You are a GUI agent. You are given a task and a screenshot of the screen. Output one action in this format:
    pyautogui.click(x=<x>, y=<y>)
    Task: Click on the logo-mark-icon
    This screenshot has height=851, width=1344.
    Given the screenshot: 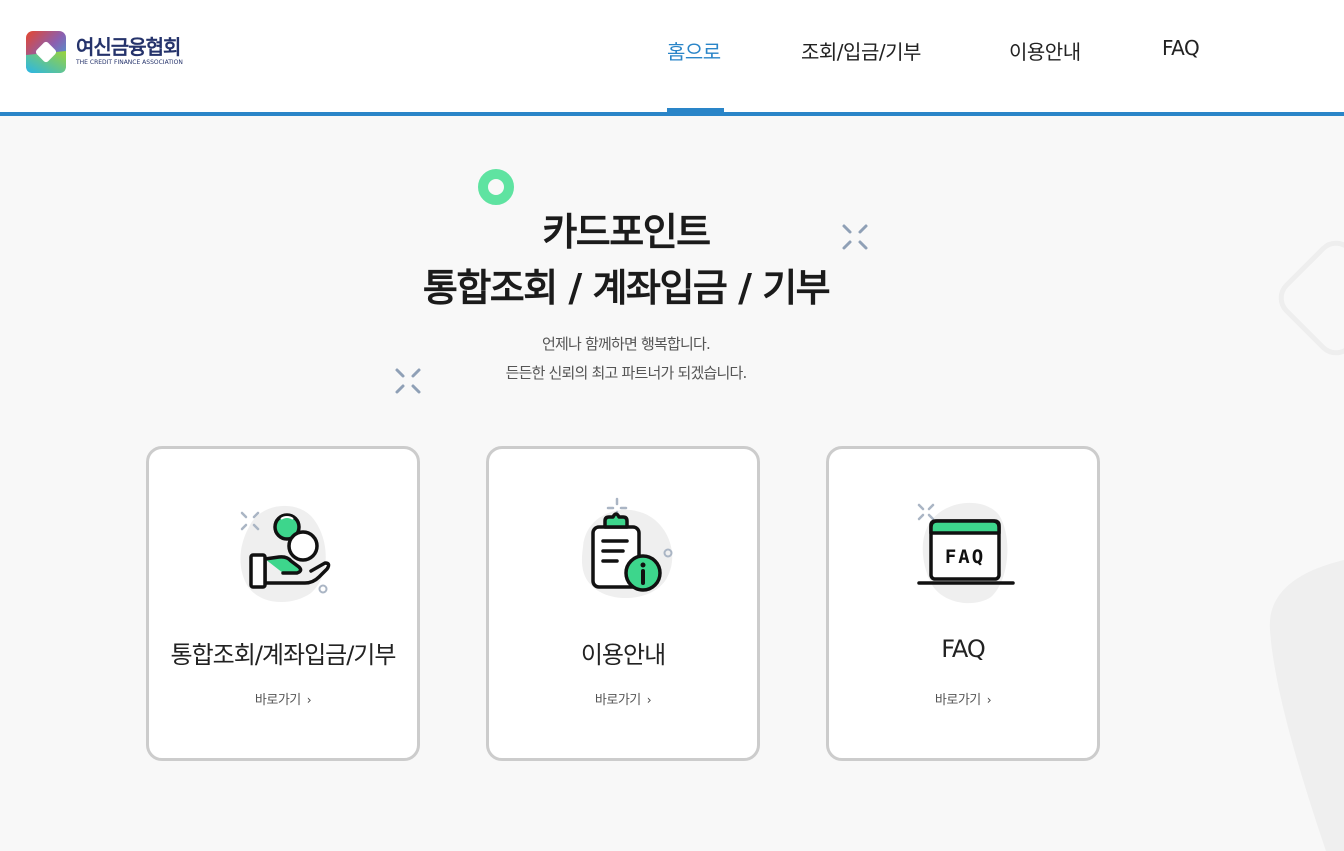 What is the action you would take?
    pyautogui.click(x=46, y=52)
    